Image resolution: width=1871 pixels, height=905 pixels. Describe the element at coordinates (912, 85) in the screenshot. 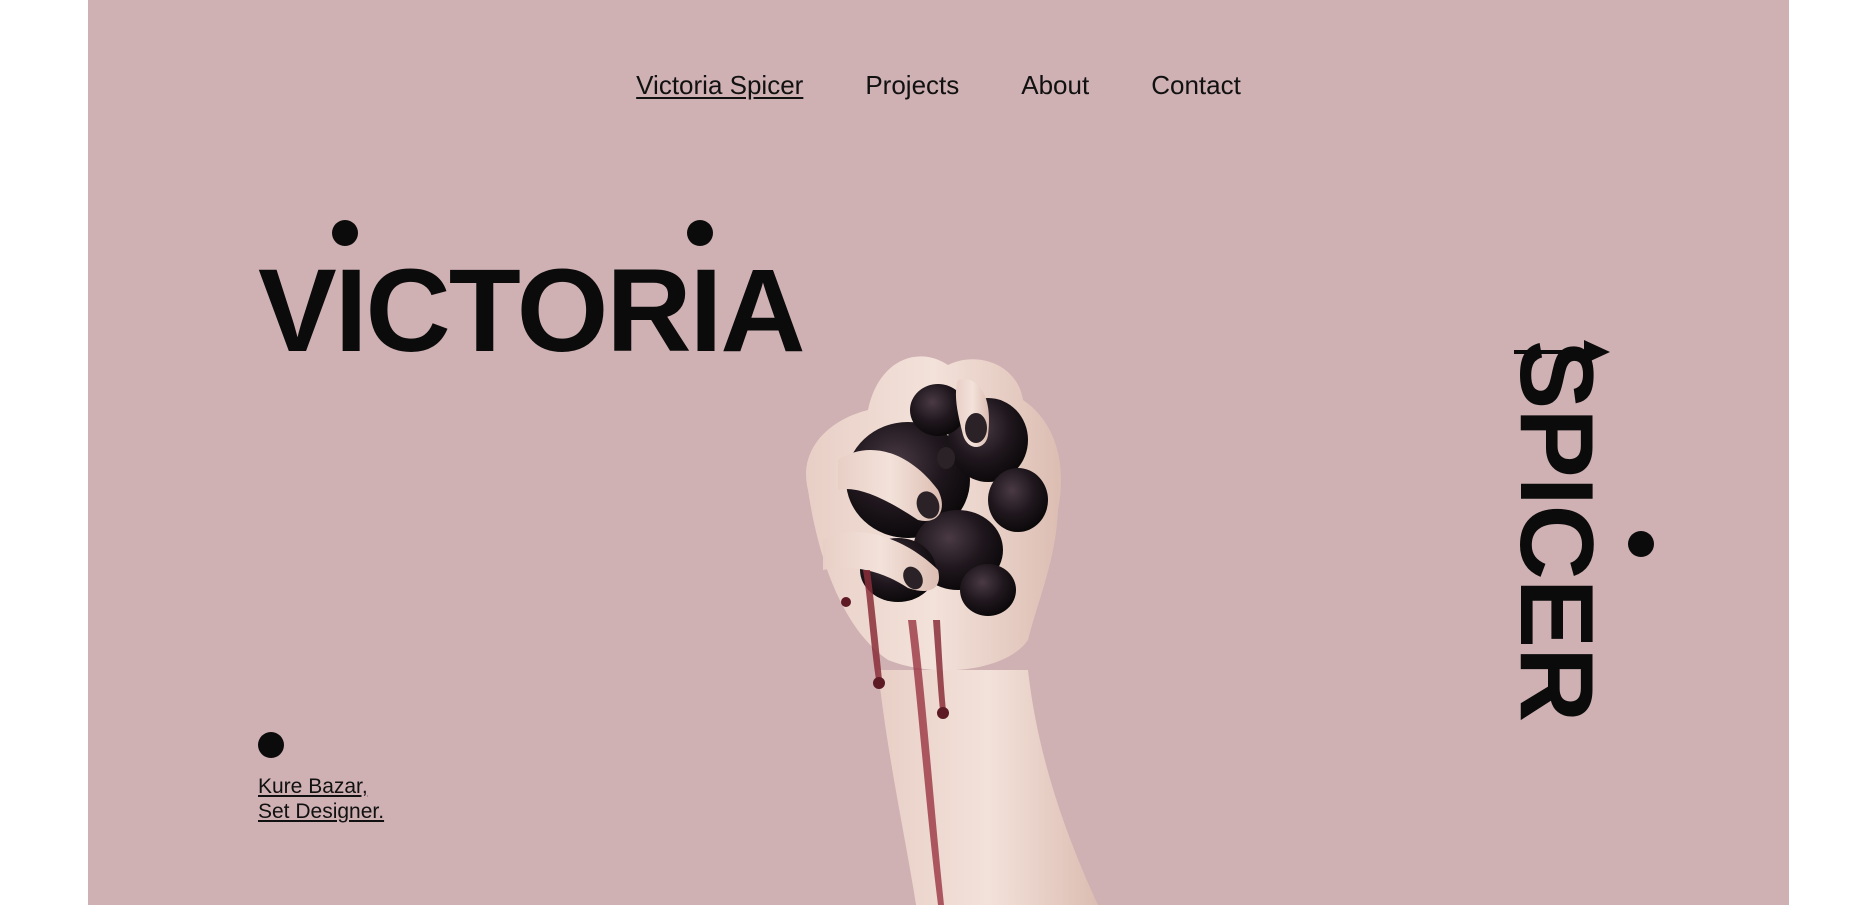

I see `nav-projects-link: Projects` at that location.